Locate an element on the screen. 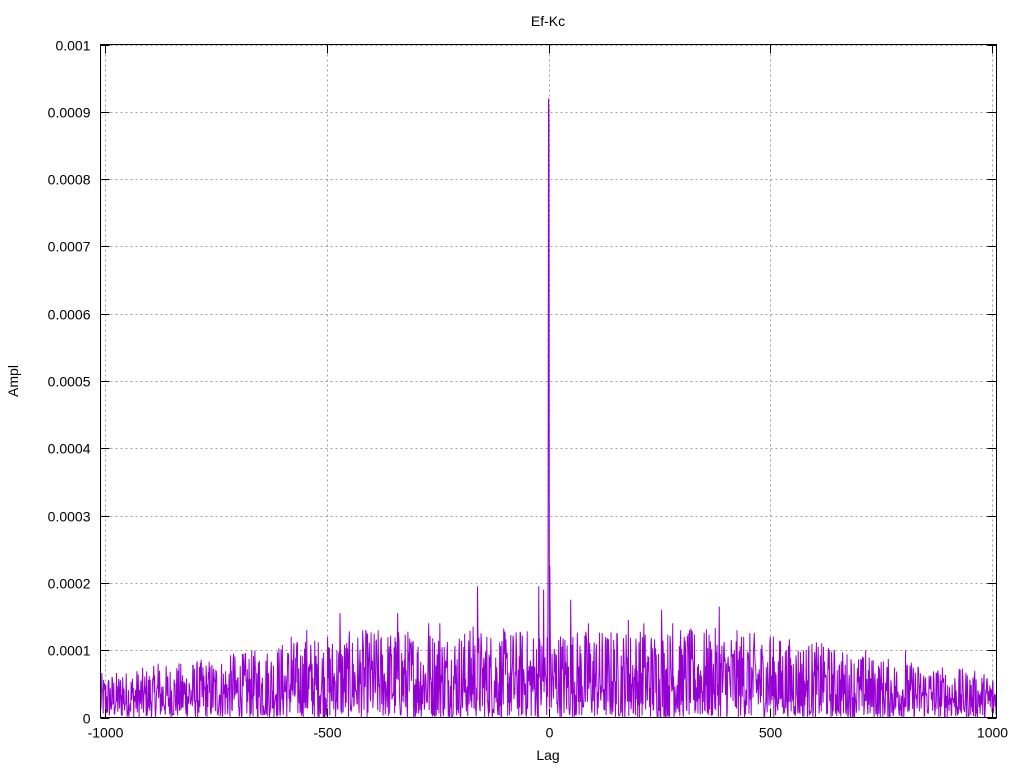 Image resolution: width=1024 pixels, height=773 pixels. y-tick-label: 0.0001 is located at coordinates (69, 651).